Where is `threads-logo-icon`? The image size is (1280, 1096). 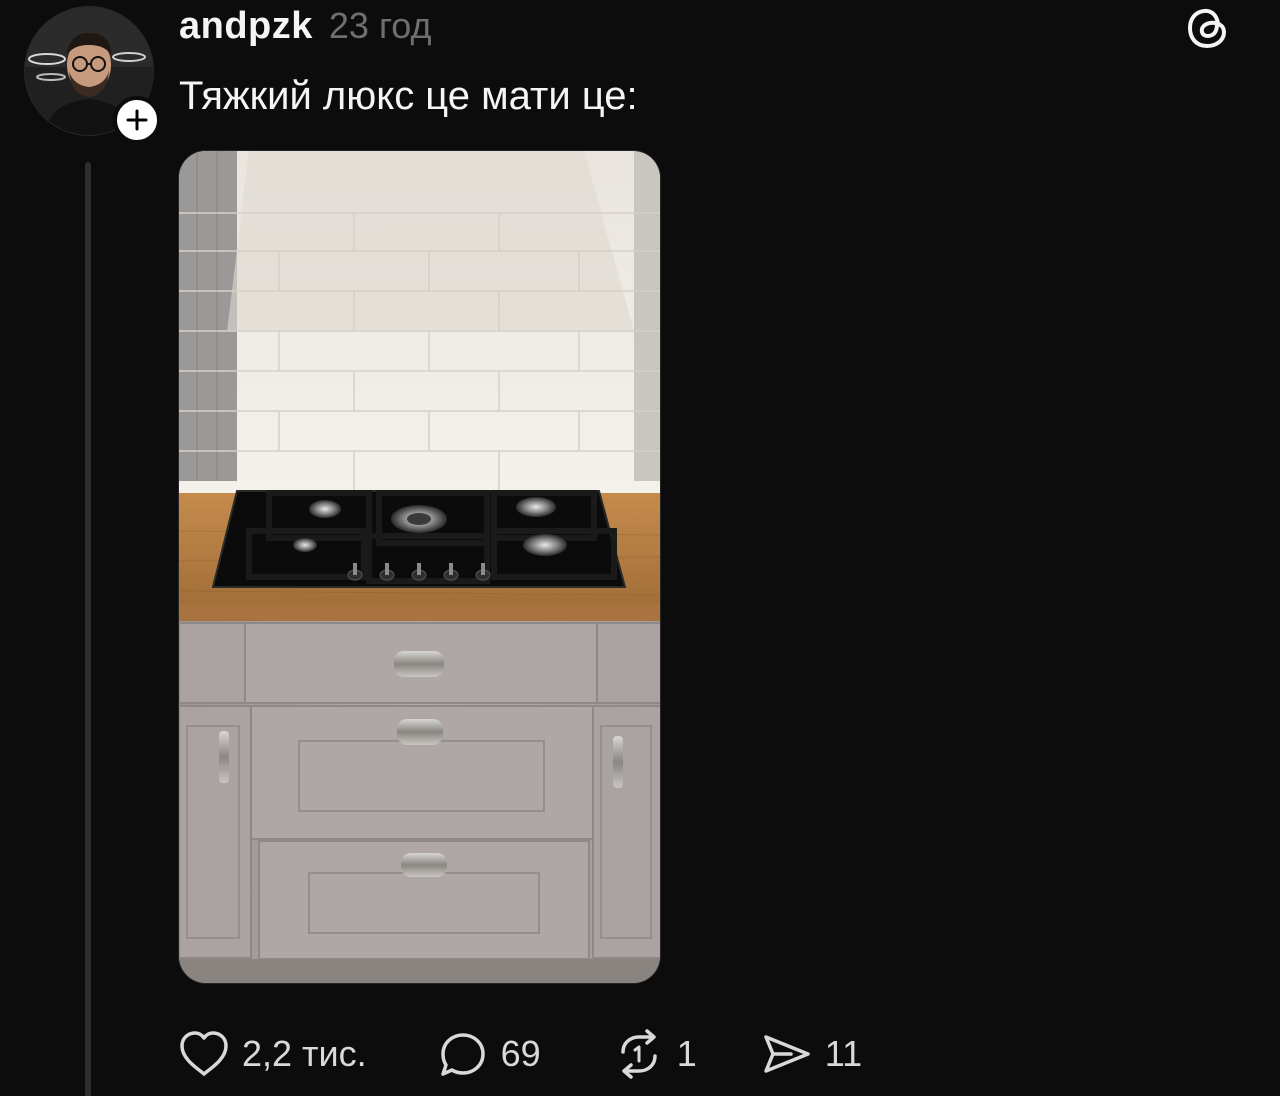 threads-logo-icon is located at coordinates (1208, 28).